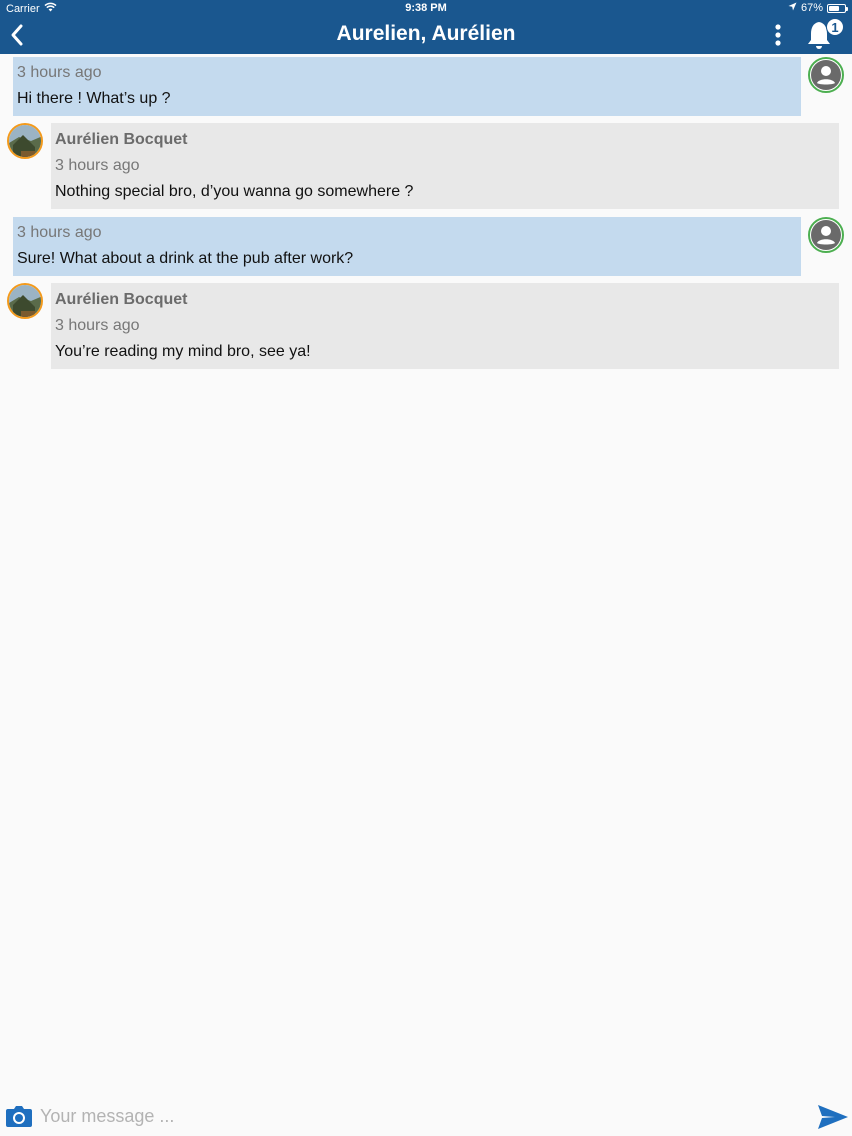  I want to click on message-text: Hi there ! What’s up ?, so click(94, 98).